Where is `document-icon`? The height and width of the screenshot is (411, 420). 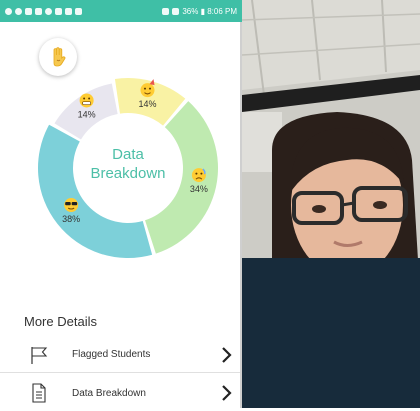 document-icon is located at coordinates (39, 393).